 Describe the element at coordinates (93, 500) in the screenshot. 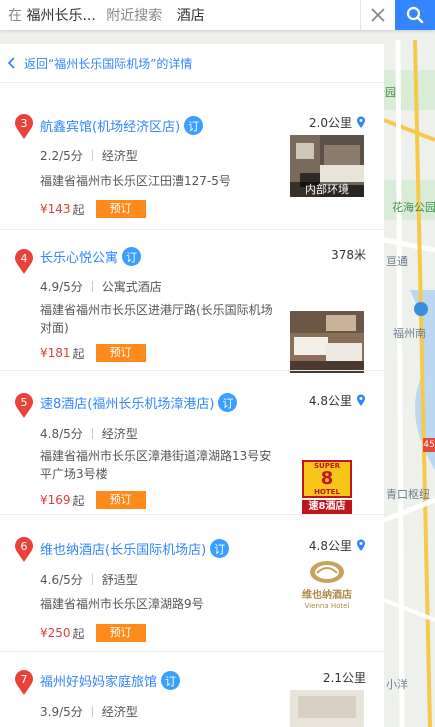

I see `price-row: ¥169 起 预订` at that location.